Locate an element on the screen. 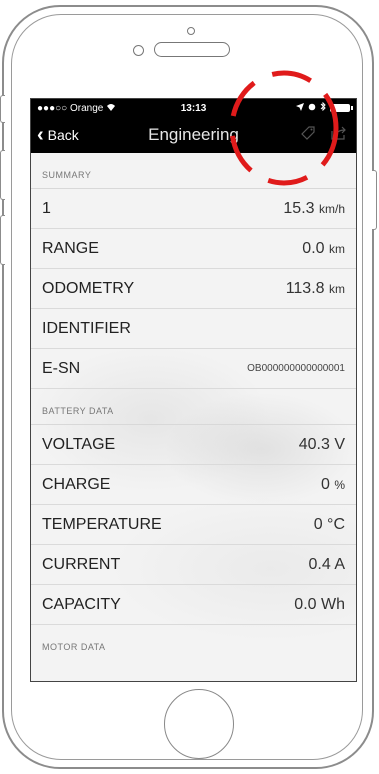  battery-row-charge: CHARGE 0 % is located at coordinates (193, 485).